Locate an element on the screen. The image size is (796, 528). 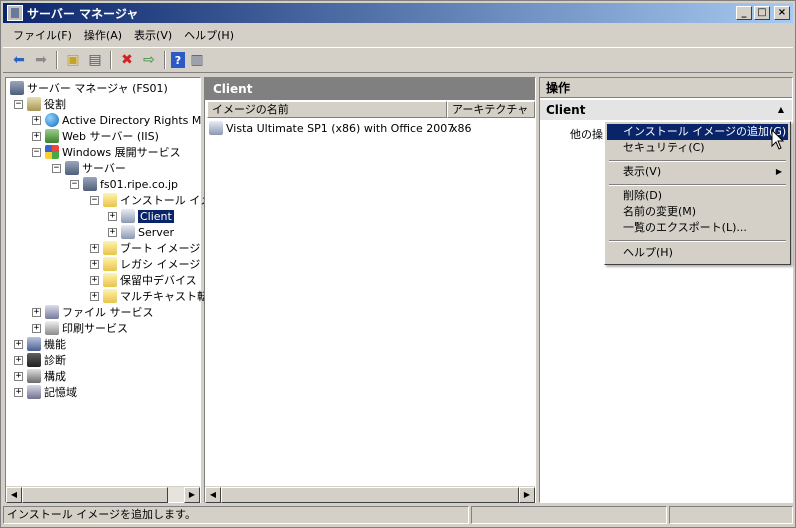
back-arrow-icon: ⬅ is located at coordinates (19, 60).